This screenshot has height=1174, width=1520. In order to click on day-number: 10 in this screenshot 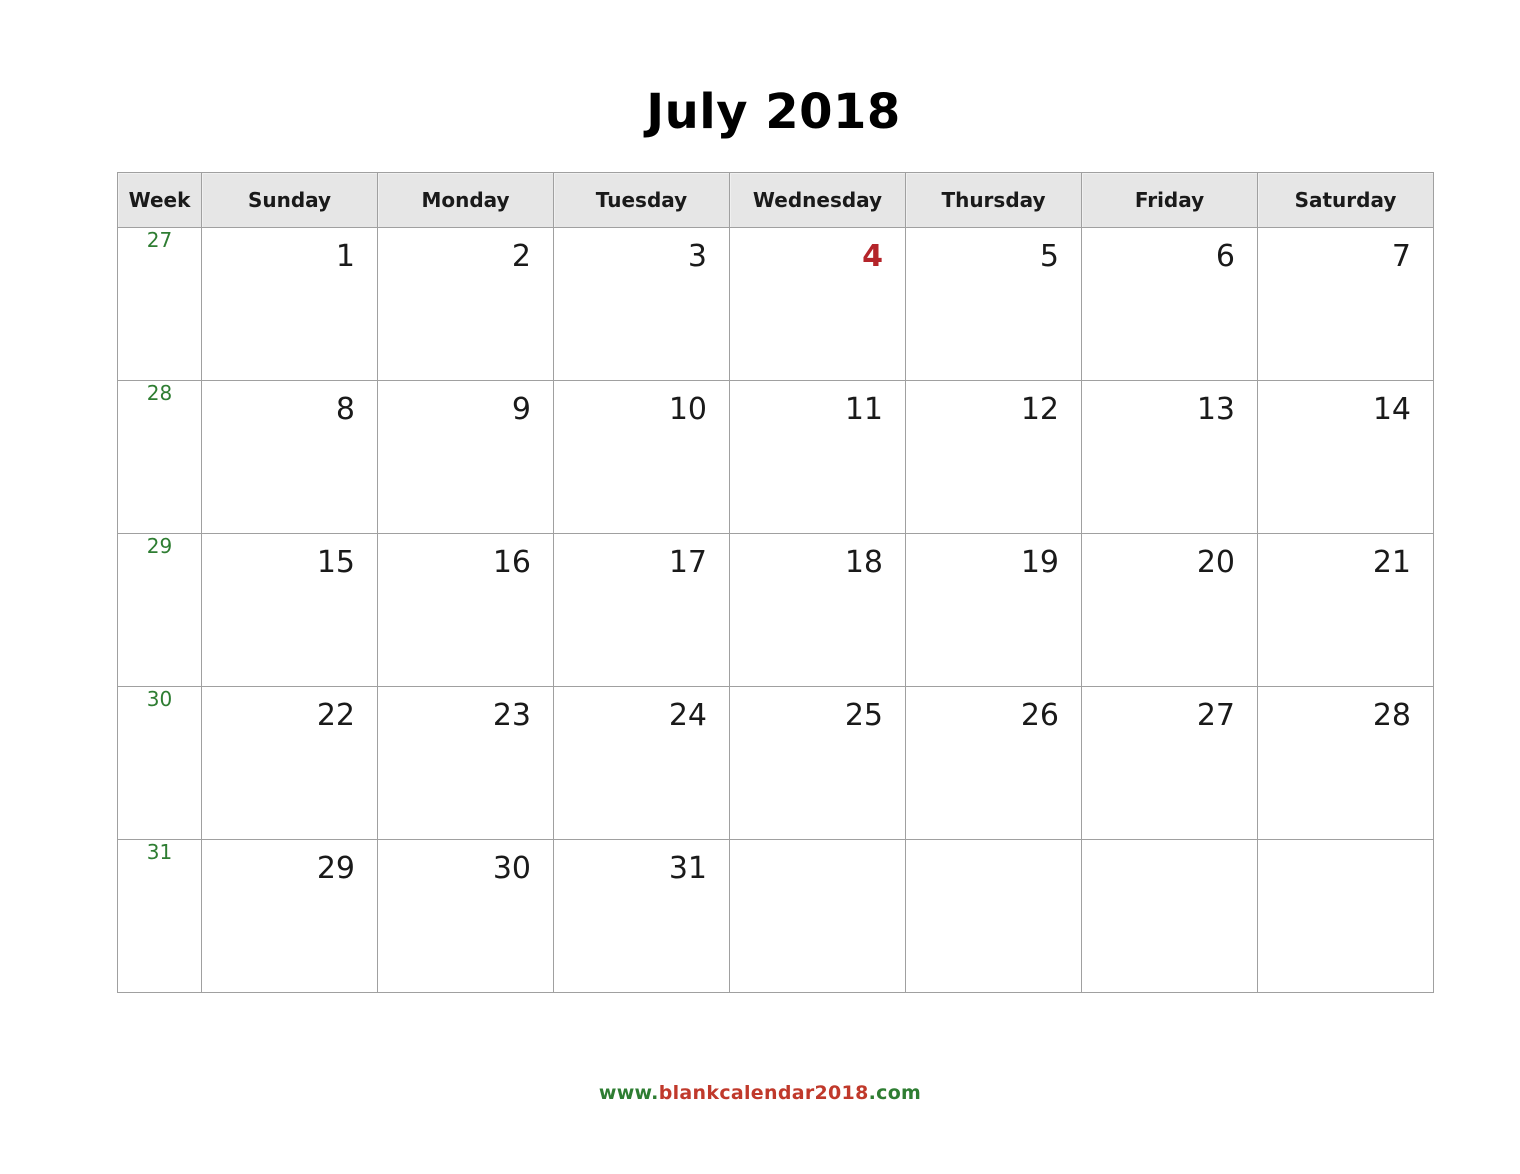, I will do `click(687, 409)`.